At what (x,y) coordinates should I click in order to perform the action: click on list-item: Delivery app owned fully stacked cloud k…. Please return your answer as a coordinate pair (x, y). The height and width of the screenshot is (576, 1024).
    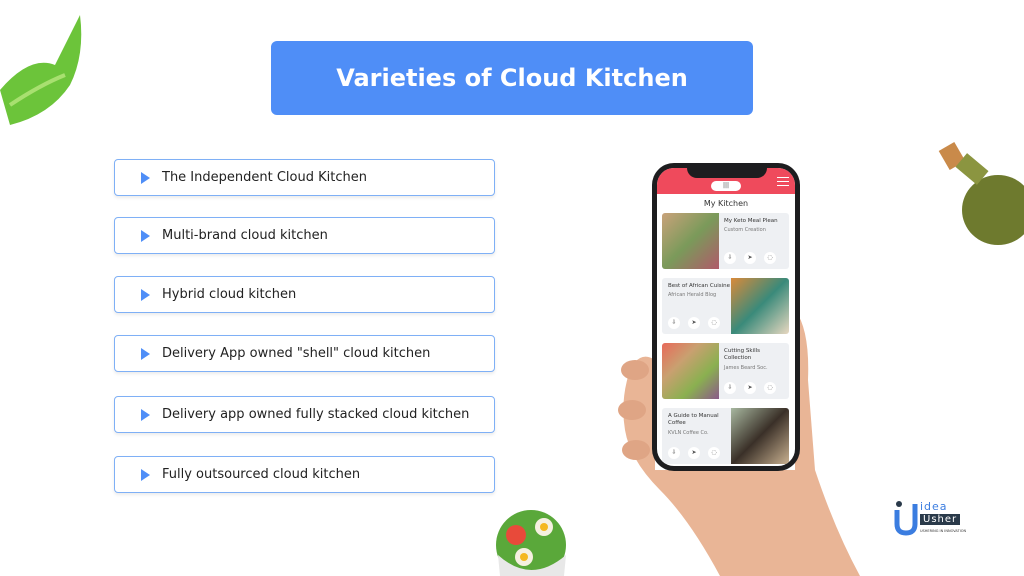
    Looking at the image, I should click on (304, 414).